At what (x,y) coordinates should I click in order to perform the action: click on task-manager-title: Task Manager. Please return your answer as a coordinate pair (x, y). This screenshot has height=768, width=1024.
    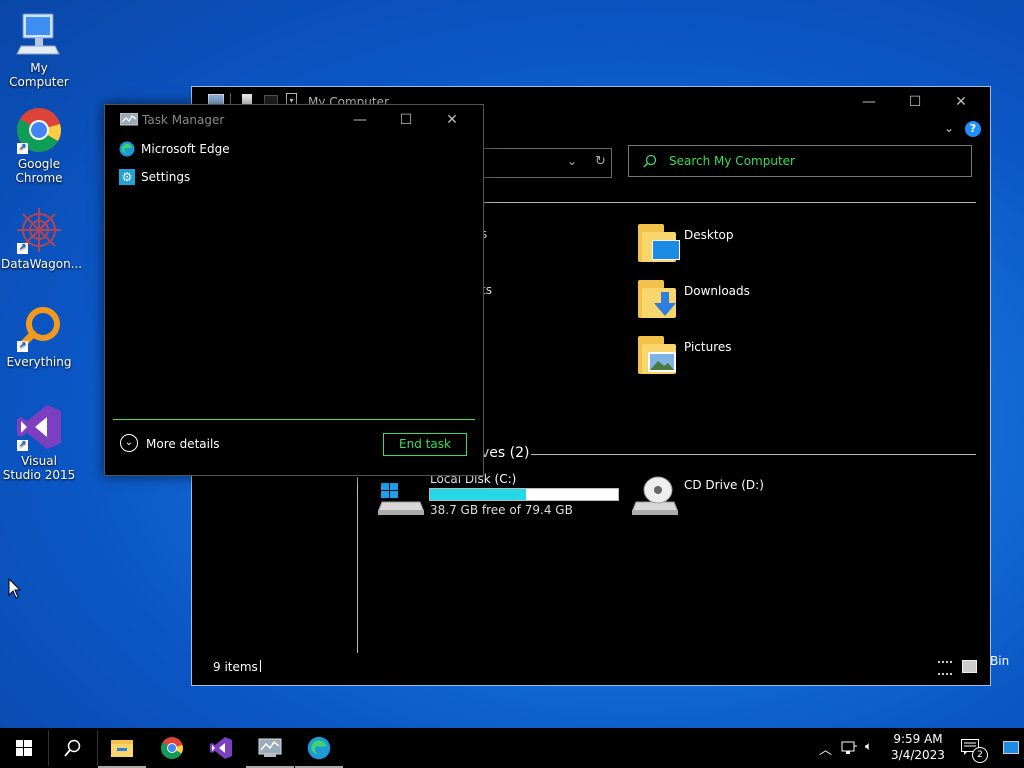
    Looking at the image, I should click on (183, 120).